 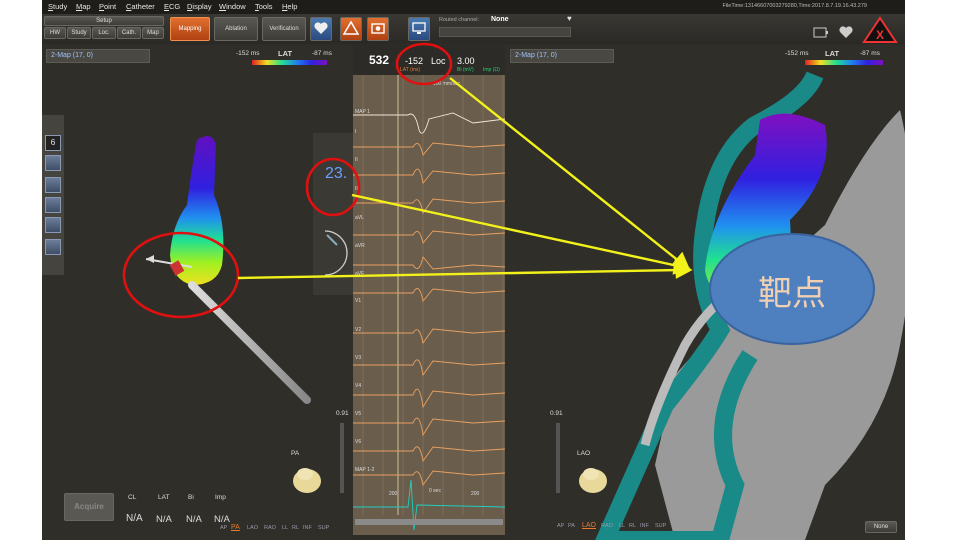 I want to click on svg-text: X, so click(x=880, y=35).